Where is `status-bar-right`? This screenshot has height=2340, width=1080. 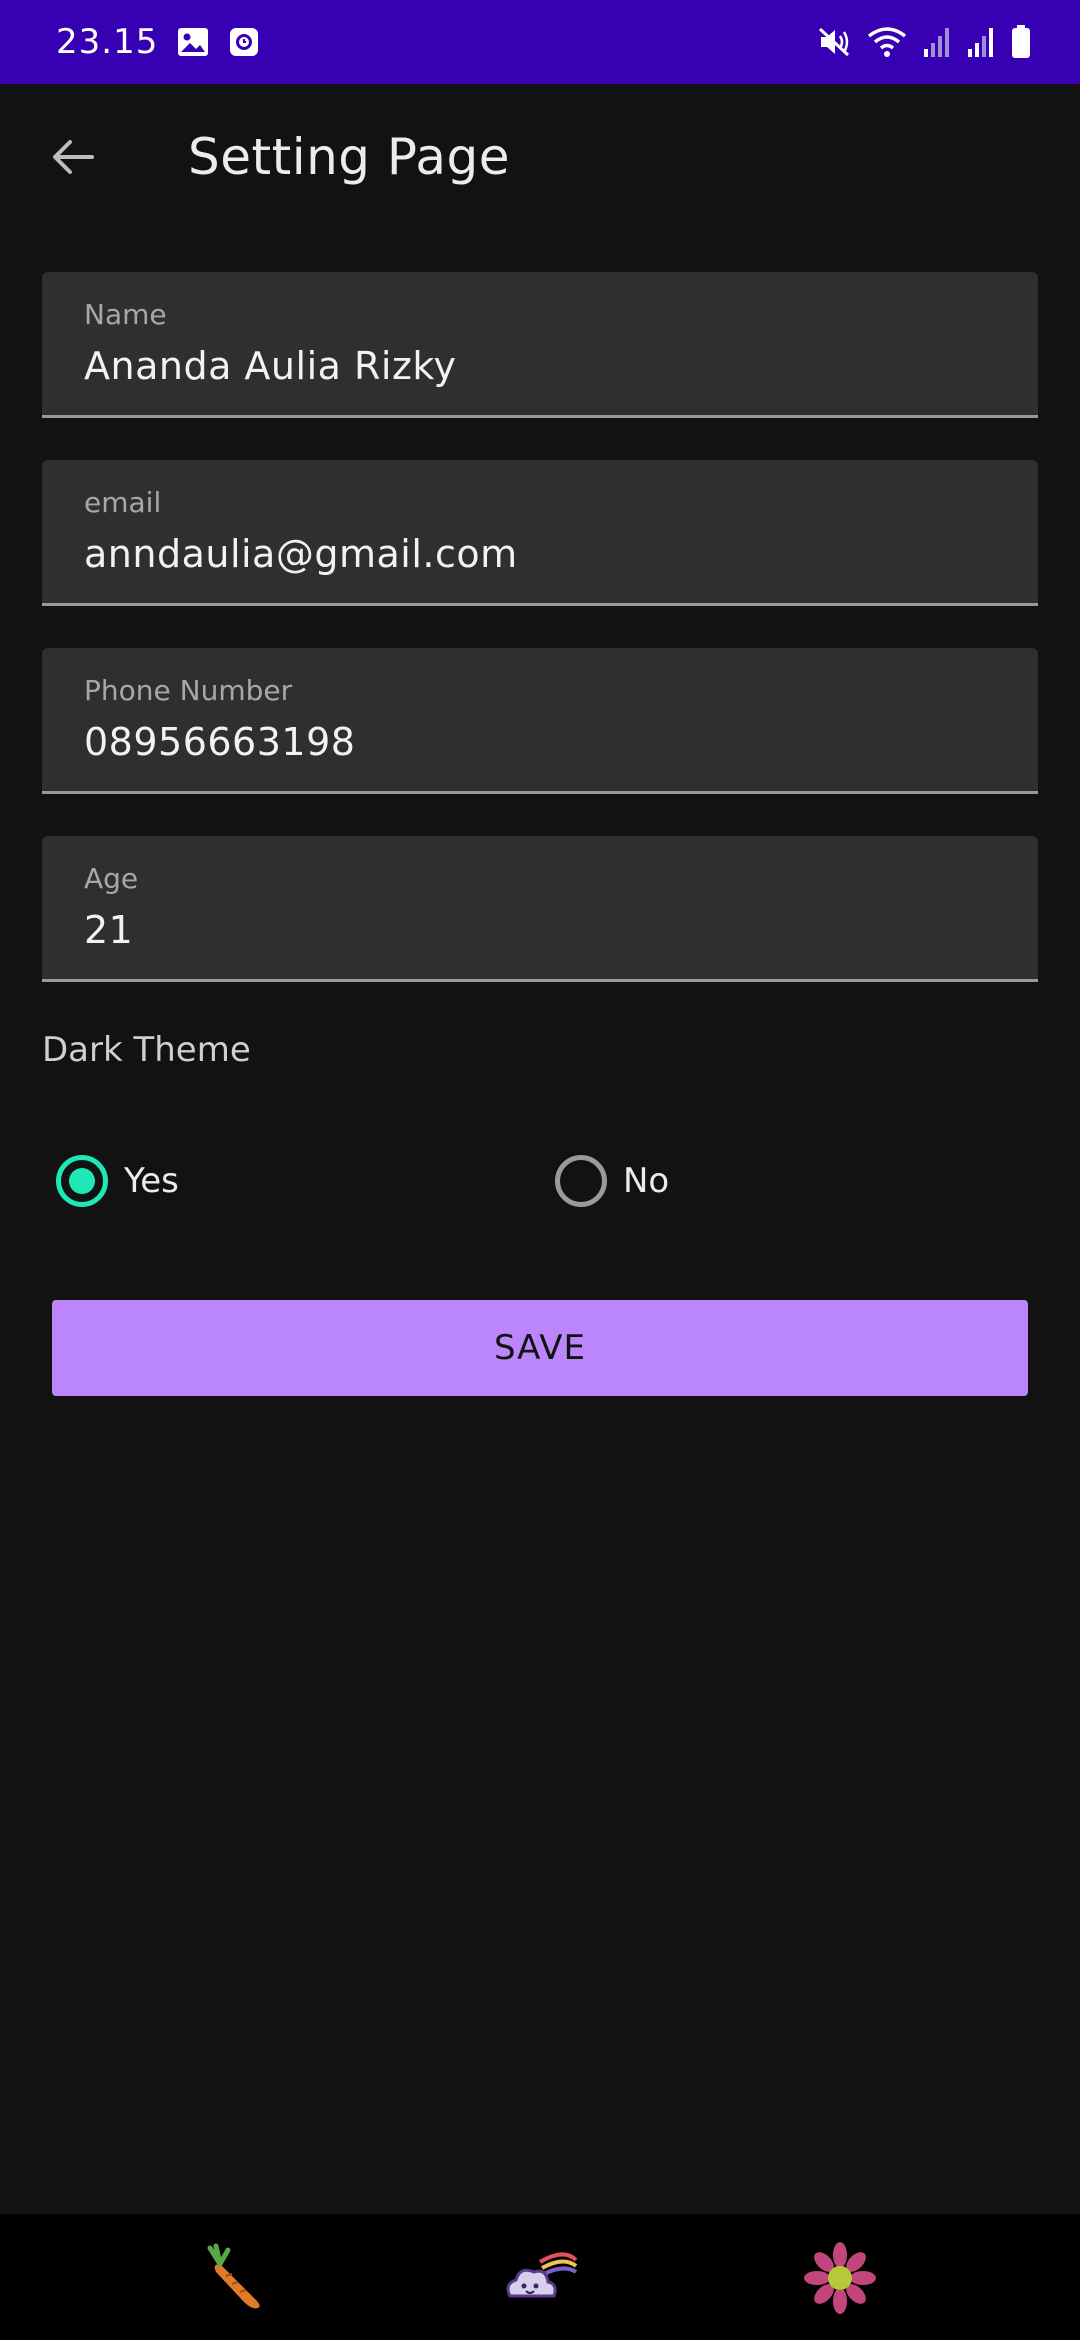
status-bar-right is located at coordinates (924, 42).